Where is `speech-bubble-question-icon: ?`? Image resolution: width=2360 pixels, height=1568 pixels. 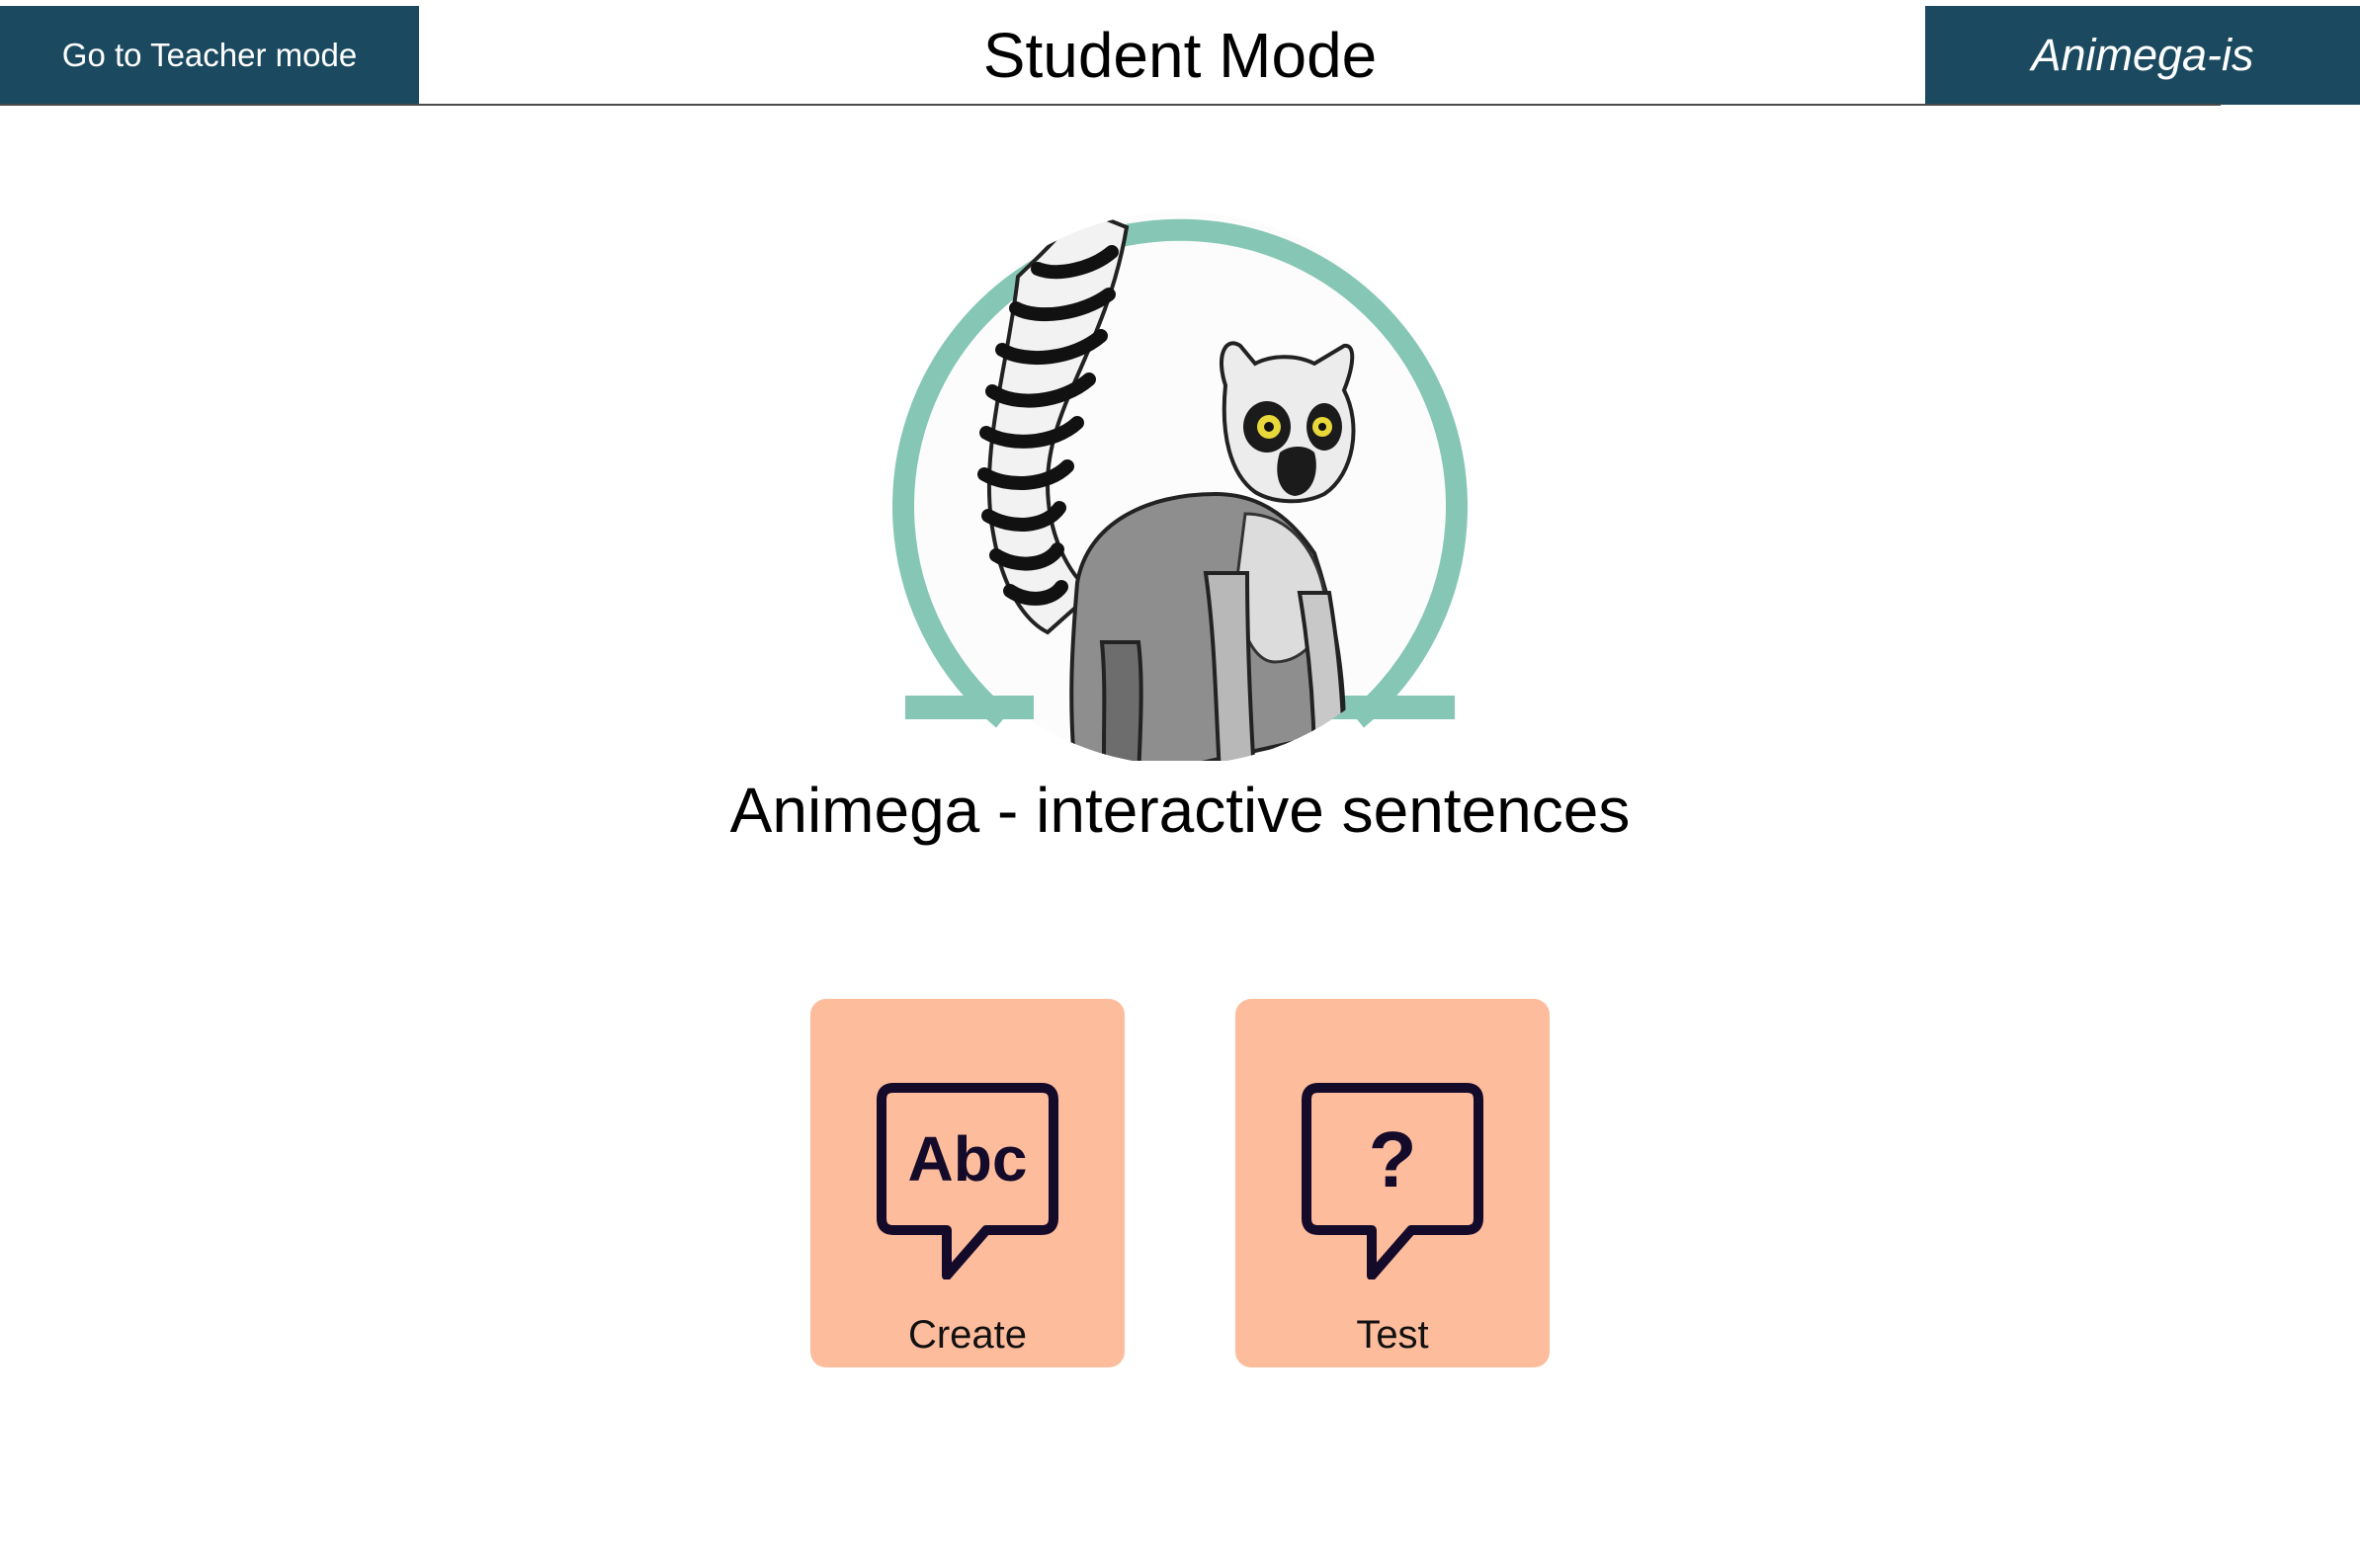
speech-bubble-question-icon: ? is located at coordinates (1392, 1180).